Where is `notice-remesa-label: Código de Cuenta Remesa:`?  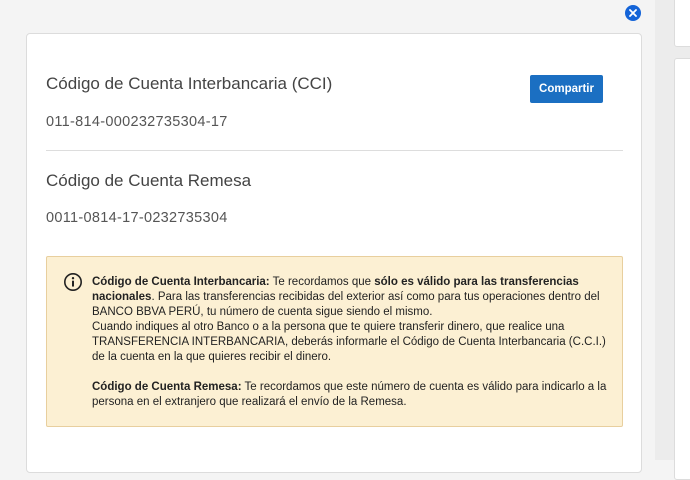
notice-remesa-label: Código de Cuenta Remesa: is located at coordinates (167, 387).